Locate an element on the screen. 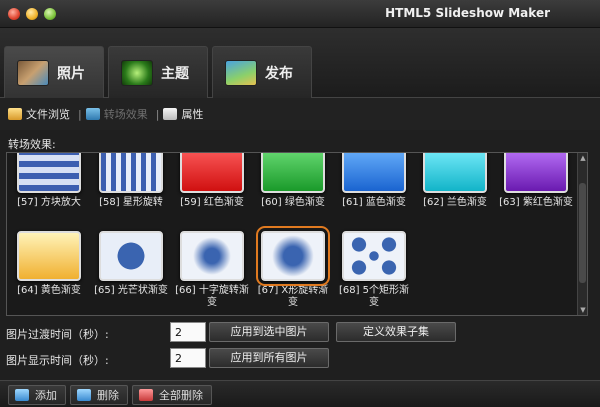 The width and height of the screenshot is (600, 407). transition-item-61: [61] 蓝色渐变 is located at coordinates (374, 181).